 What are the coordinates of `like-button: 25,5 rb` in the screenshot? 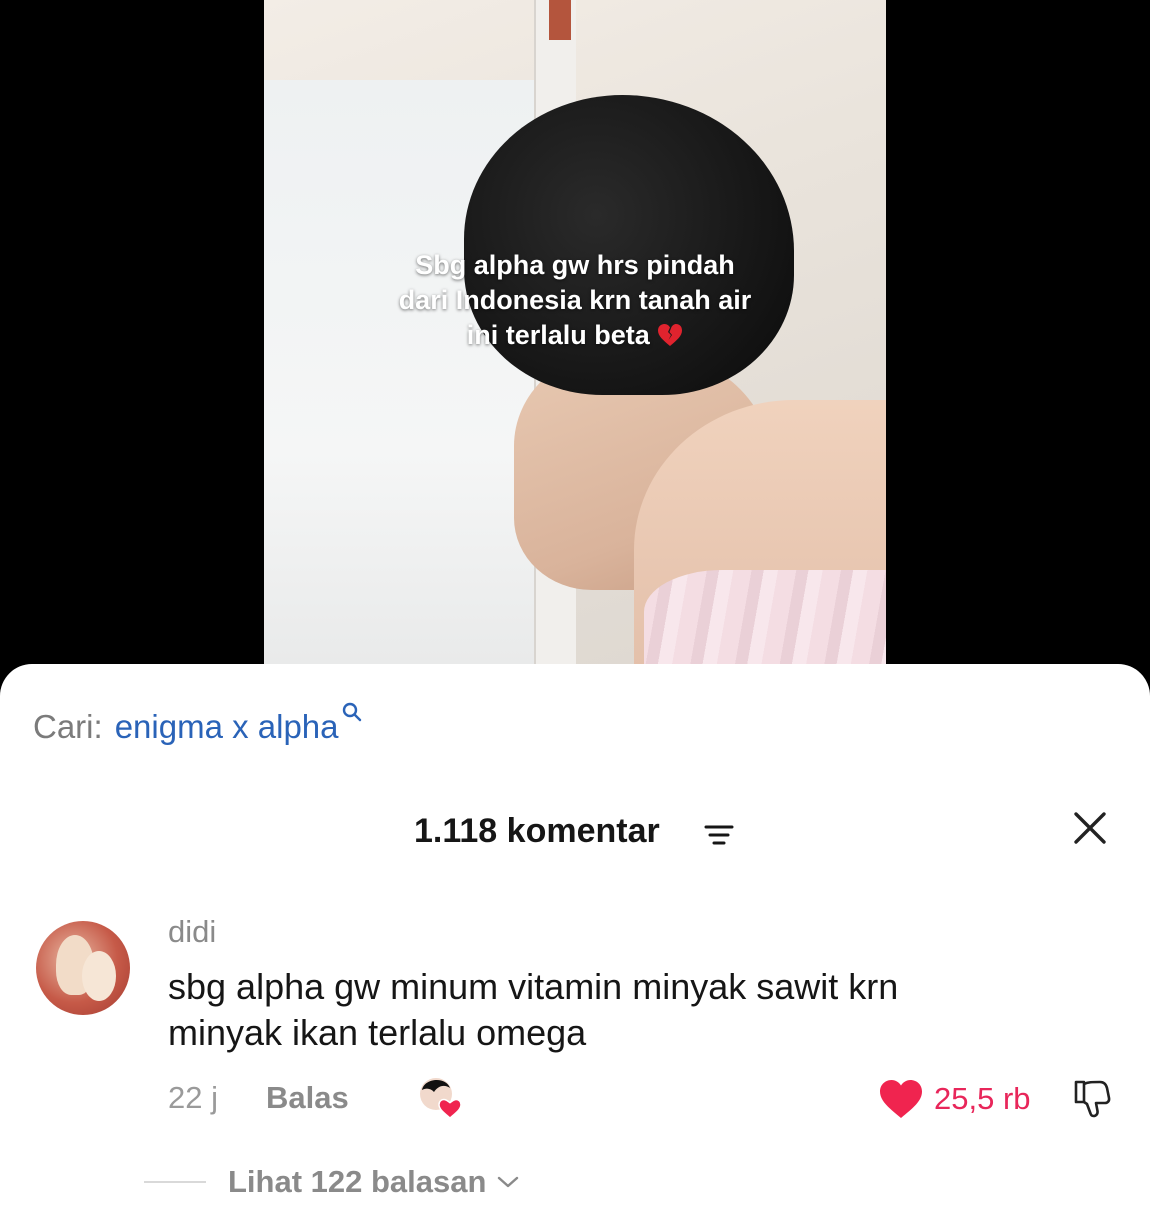 It's located at (954, 1099).